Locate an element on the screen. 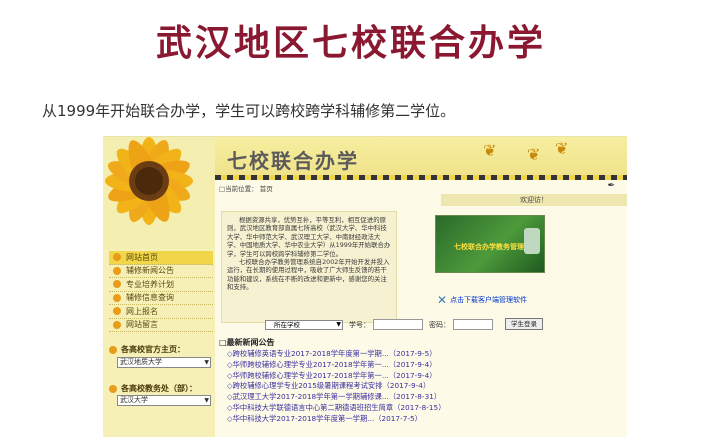  site-logo: 七校联合办学 is located at coordinates (293, 161).